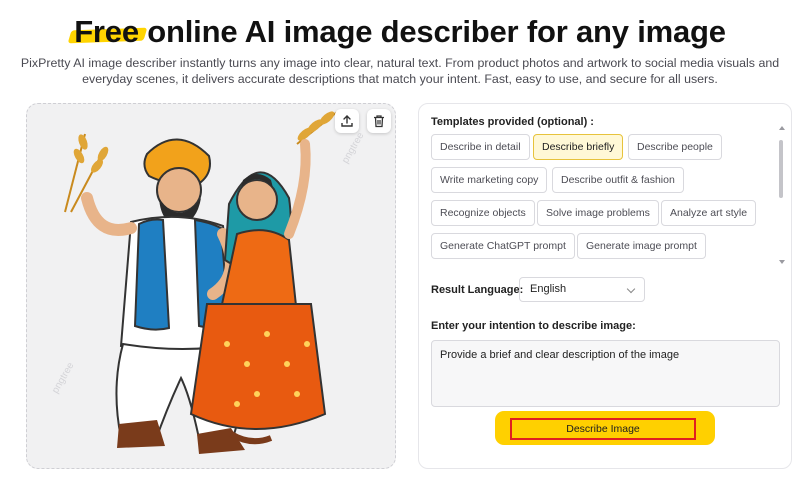 The height and width of the screenshot is (485, 800). I want to click on template-chip: Analyze art style, so click(709, 213).